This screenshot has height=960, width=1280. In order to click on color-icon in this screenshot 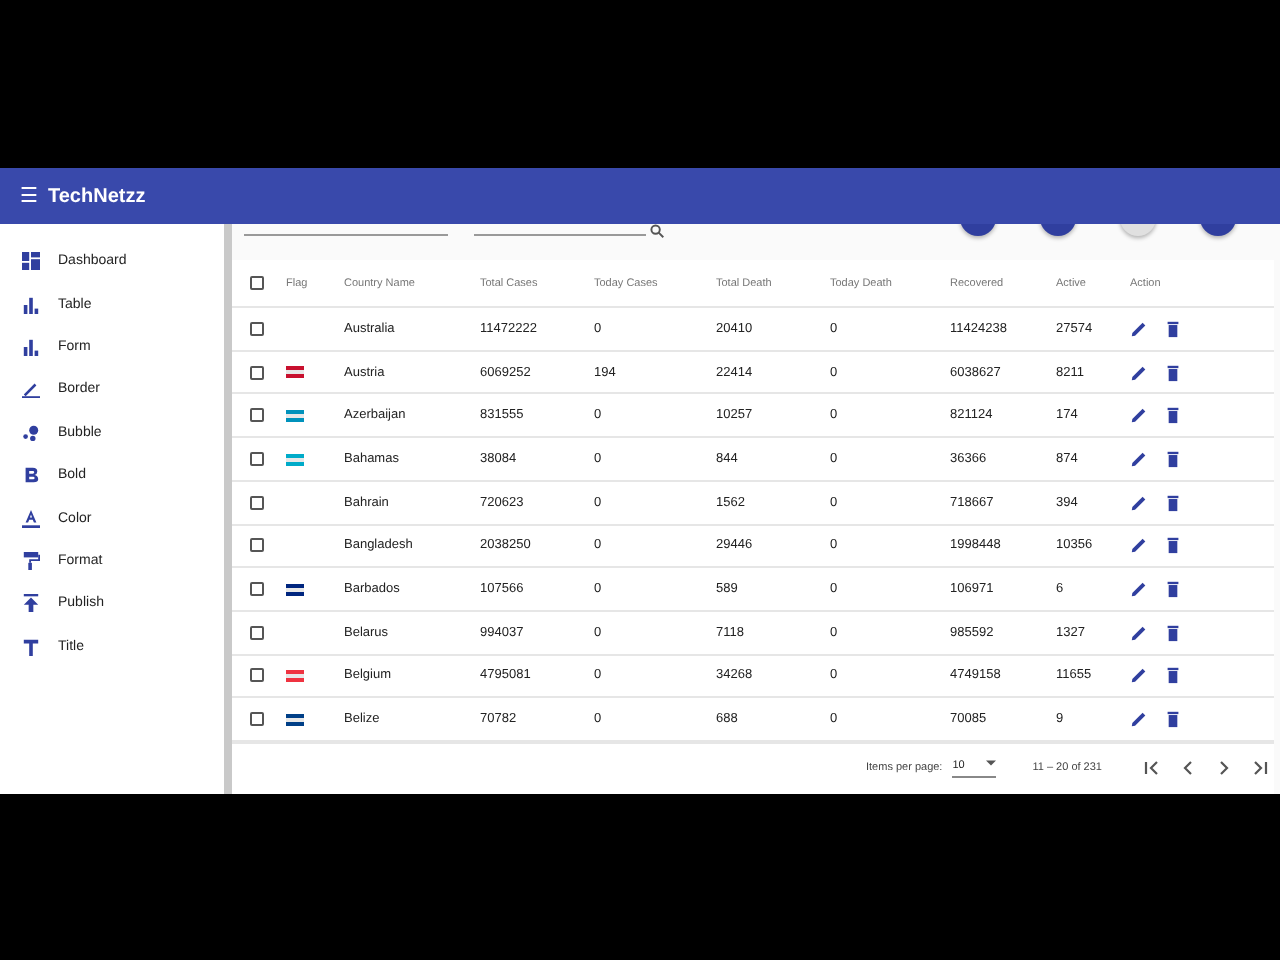, I will do `click(31, 518)`.